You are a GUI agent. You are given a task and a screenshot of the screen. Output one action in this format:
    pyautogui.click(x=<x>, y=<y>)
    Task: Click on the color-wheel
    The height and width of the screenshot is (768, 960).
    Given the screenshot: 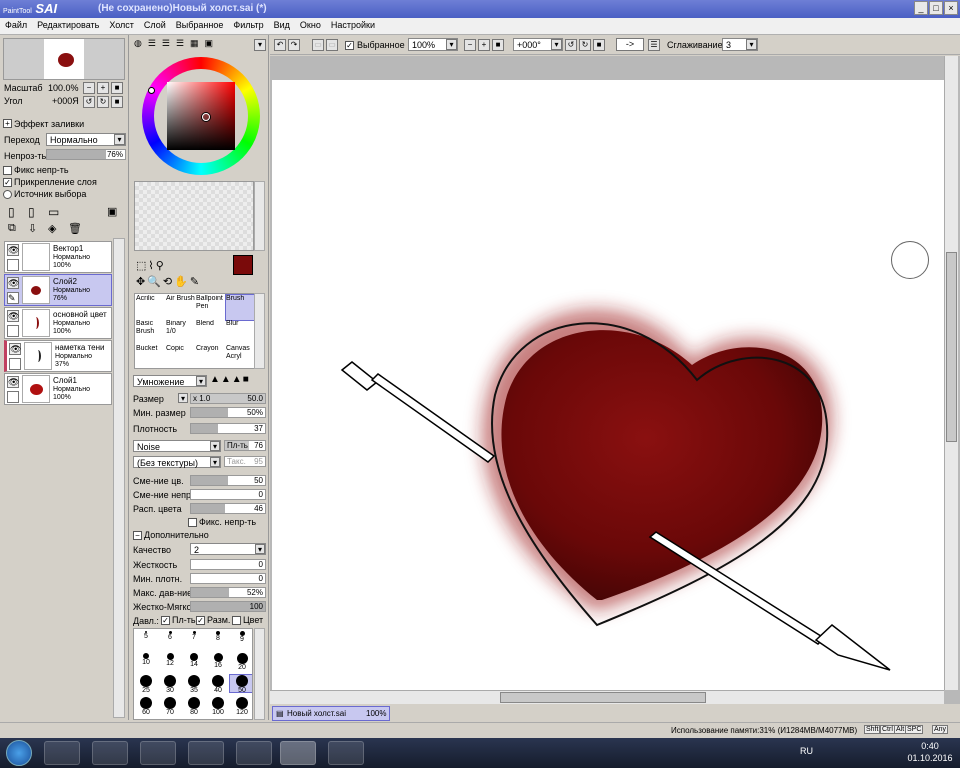 What is the action you would take?
    pyautogui.click(x=201, y=116)
    